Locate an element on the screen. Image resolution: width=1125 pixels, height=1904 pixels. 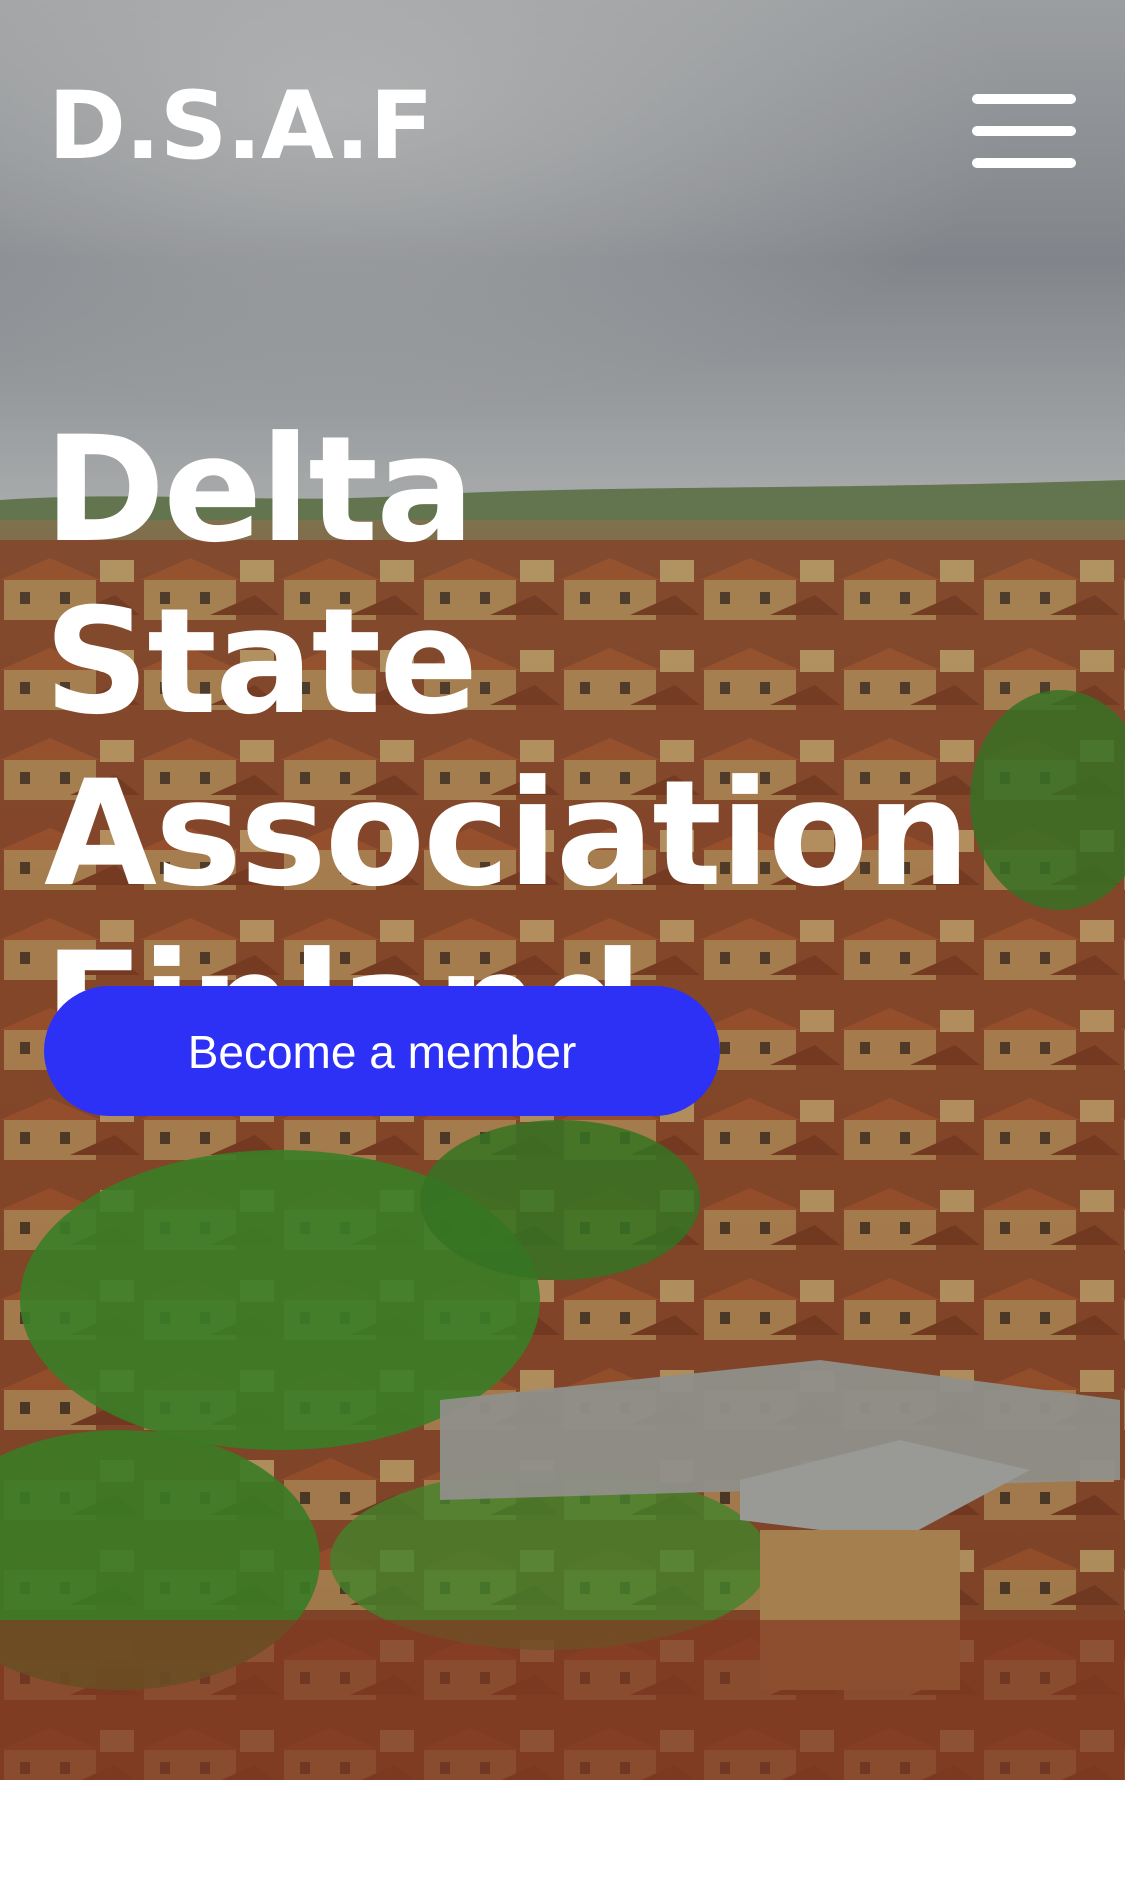
menu-bar-bottom is located at coordinates (1024, 163).